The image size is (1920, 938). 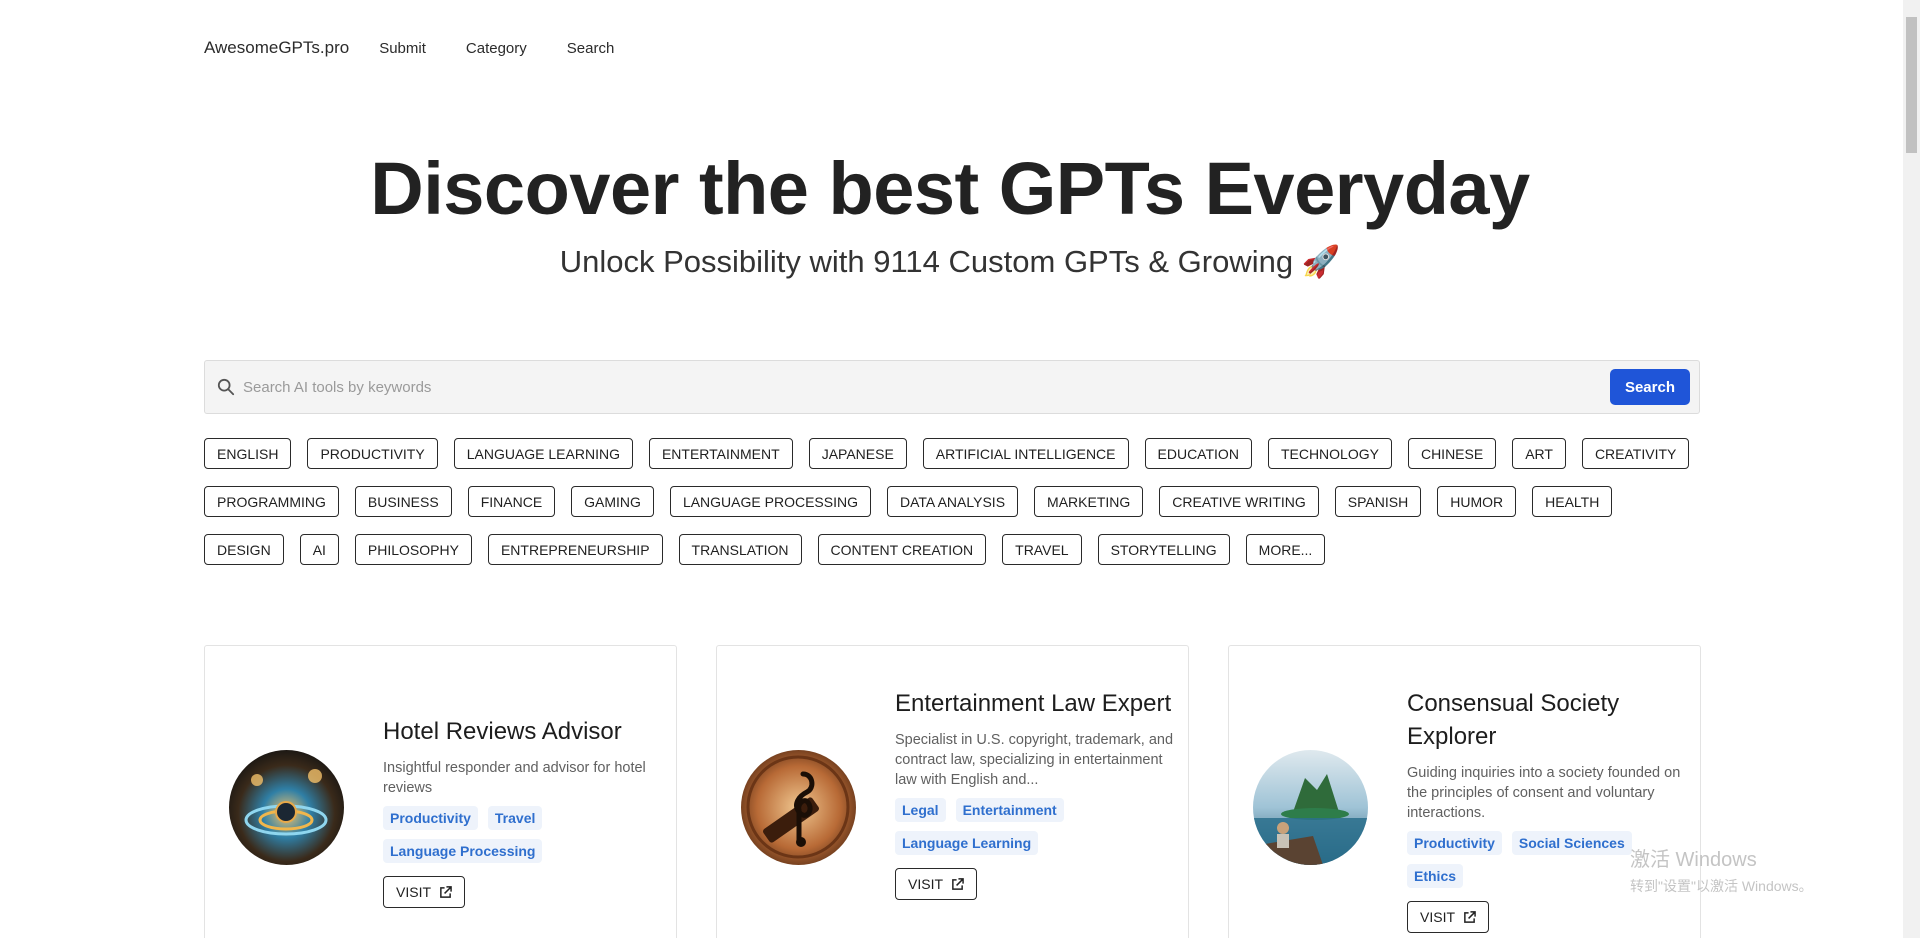 What do you see at coordinates (402, 48) in the screenshot?
I see `nav-link-submit: Submit` at bounding box center [402, 48].